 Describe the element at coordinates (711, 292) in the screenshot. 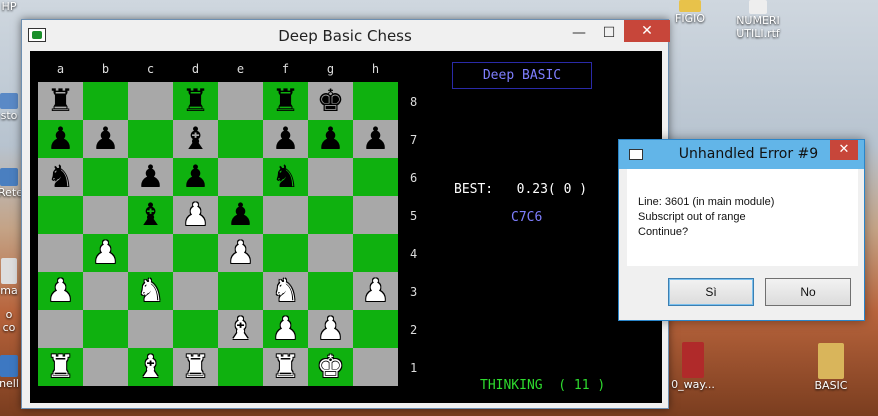

I see `yes-button: Sì` at that location.